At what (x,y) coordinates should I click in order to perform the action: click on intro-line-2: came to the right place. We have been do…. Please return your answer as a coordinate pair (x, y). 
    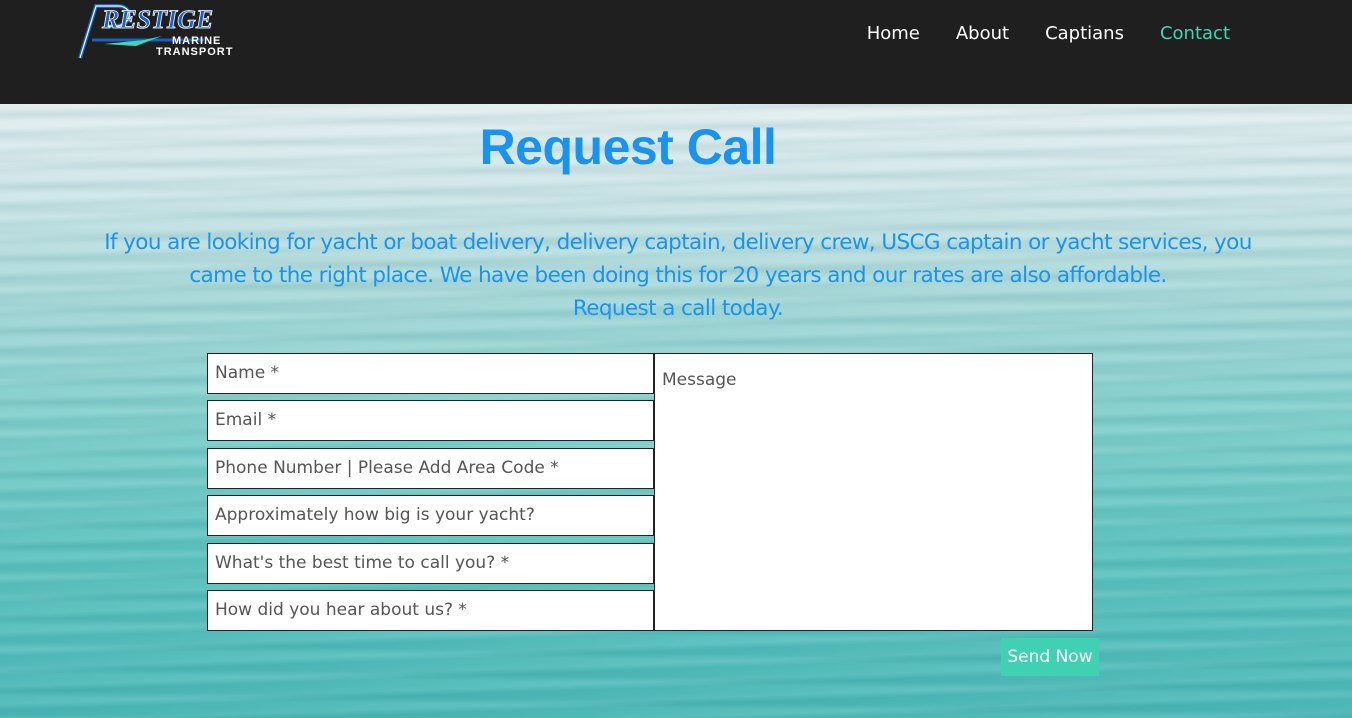
    Looking at the image, I should click on (678, 275).